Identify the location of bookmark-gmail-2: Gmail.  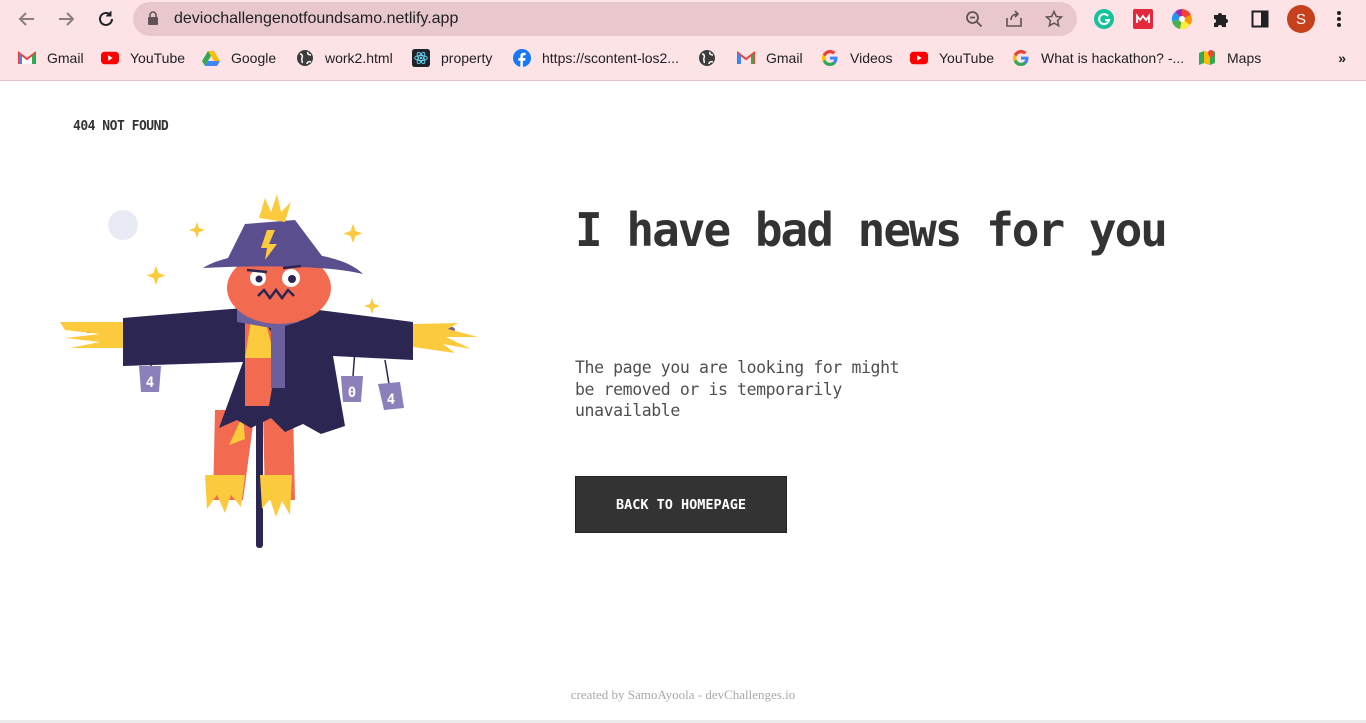
(770, 58).